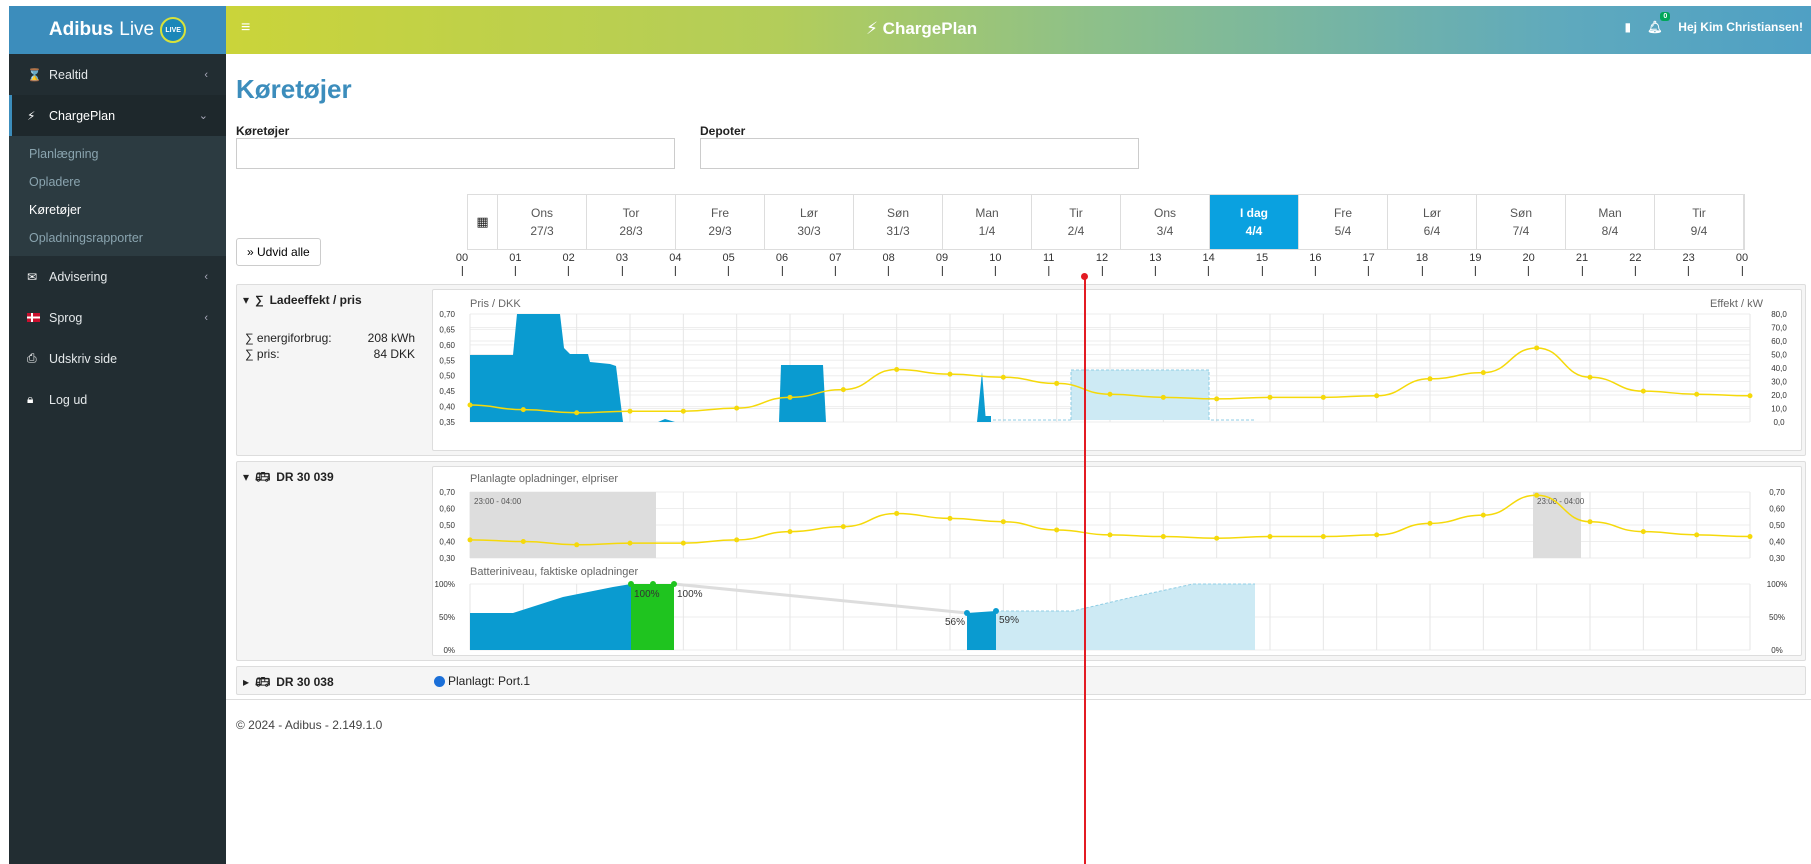 The height and width of the screenshot is (864, 1811). I want to click on hour-tick: 16, so click(1315, 264).